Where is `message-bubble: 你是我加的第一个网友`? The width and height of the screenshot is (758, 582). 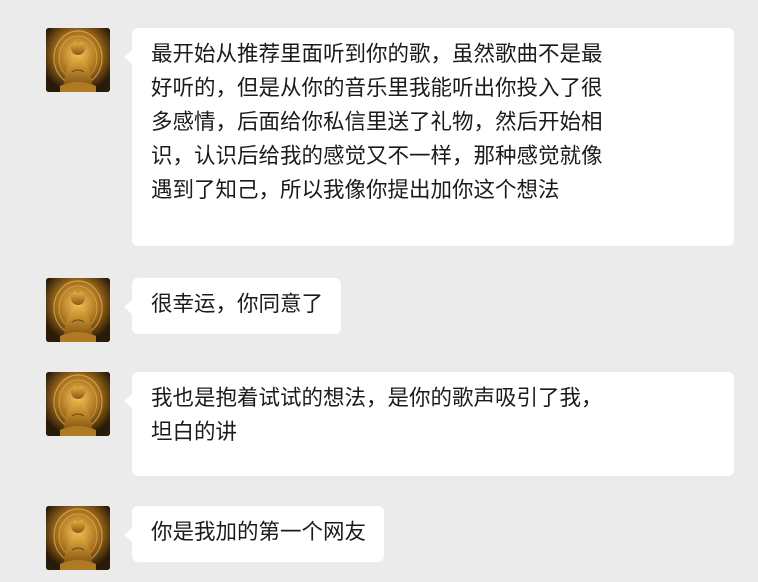 message-bubble: 你是我加的第一个网友 is located at coordinates (254, 534).